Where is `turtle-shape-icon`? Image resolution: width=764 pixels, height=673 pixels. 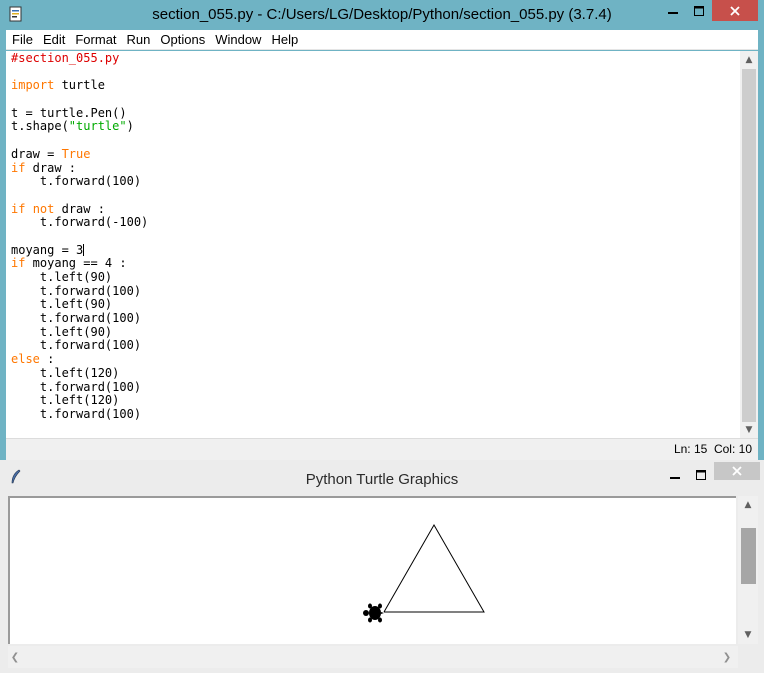
turtle-shape-icon is located at coordinates (373, 613).